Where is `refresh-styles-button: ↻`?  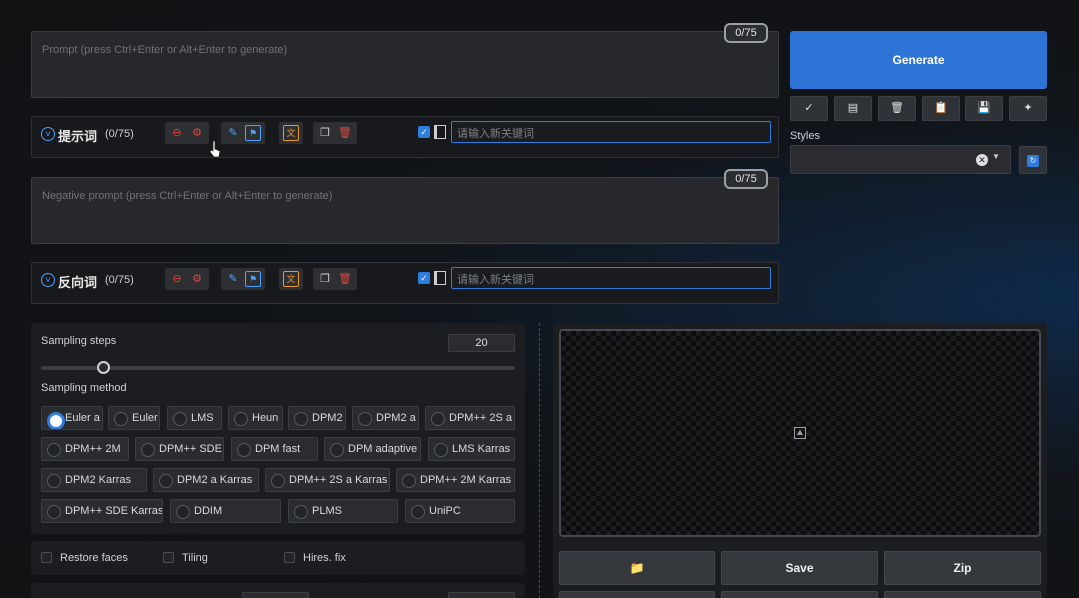
refresh-styles-button: ↻ is located at coordinates (1033, 160).